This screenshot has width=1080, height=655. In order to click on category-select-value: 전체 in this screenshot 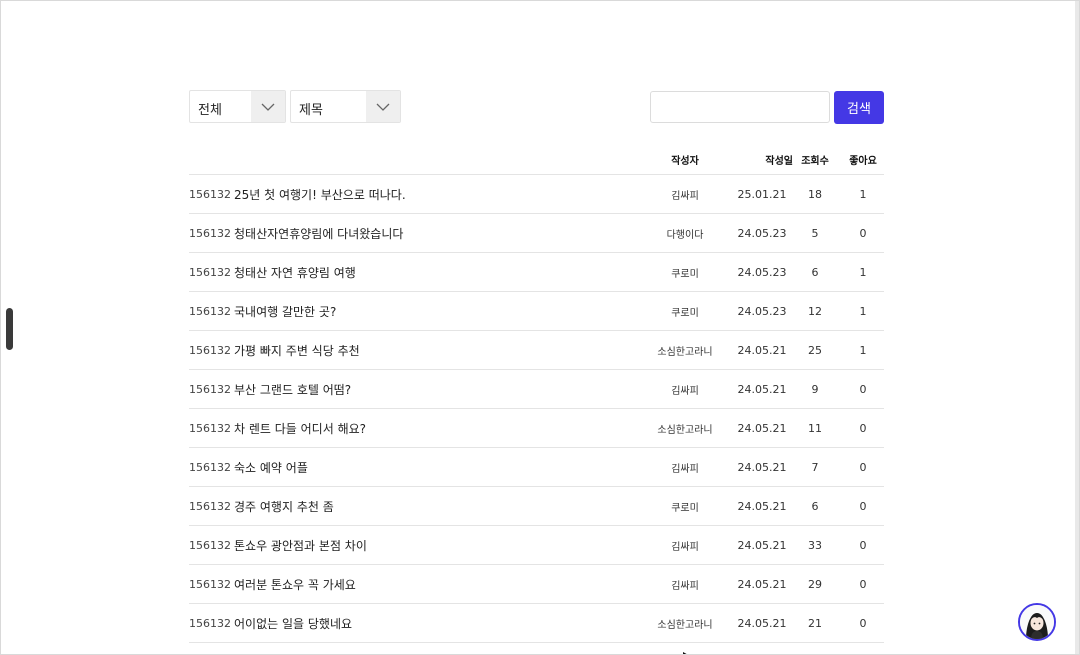, I will do `click(210, 110)`.